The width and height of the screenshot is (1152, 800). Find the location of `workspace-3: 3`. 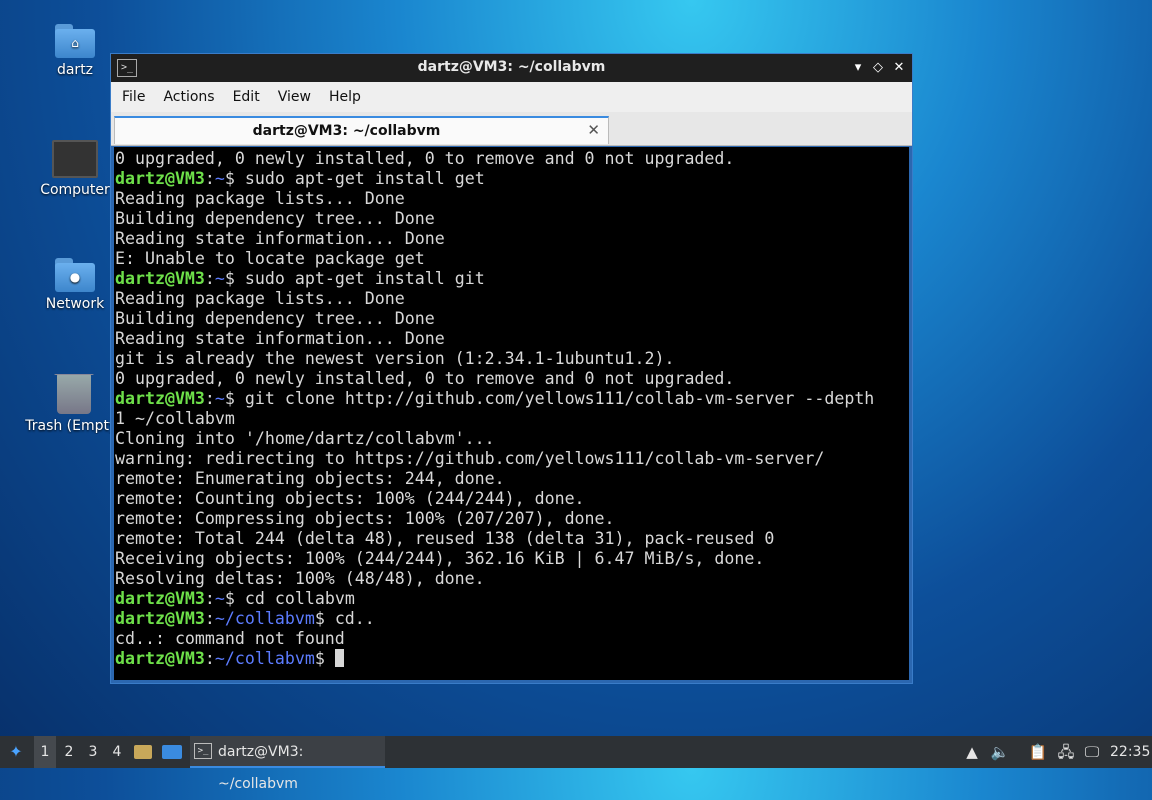

workspace-3: 3 is located at coordinates (93, 752).